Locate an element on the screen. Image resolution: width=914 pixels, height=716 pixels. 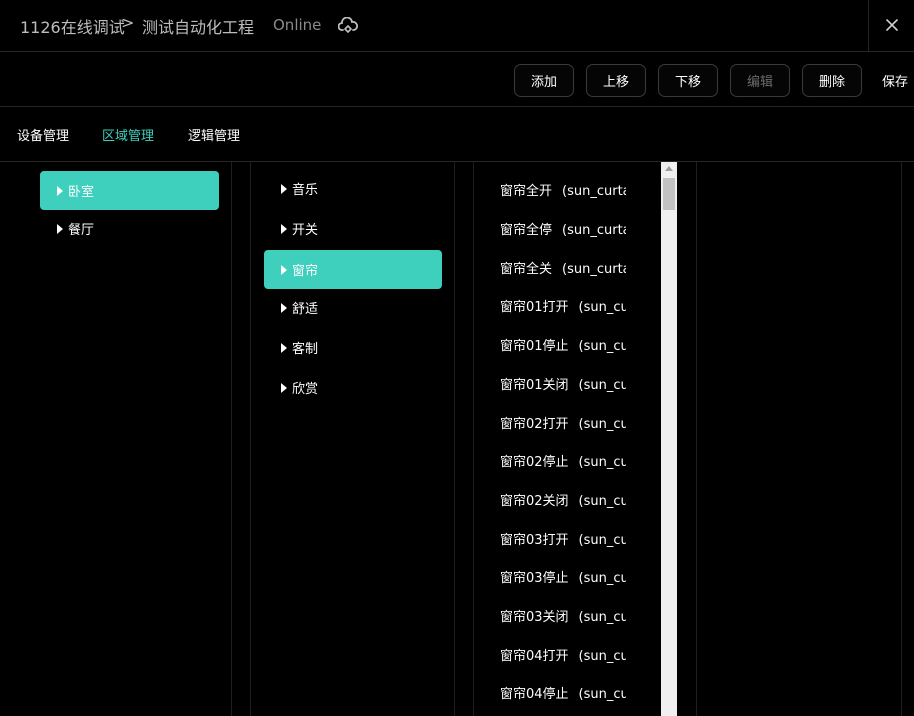
command-item: 窗帘03打开 (sun_cu is located at coordinates (563, 538).